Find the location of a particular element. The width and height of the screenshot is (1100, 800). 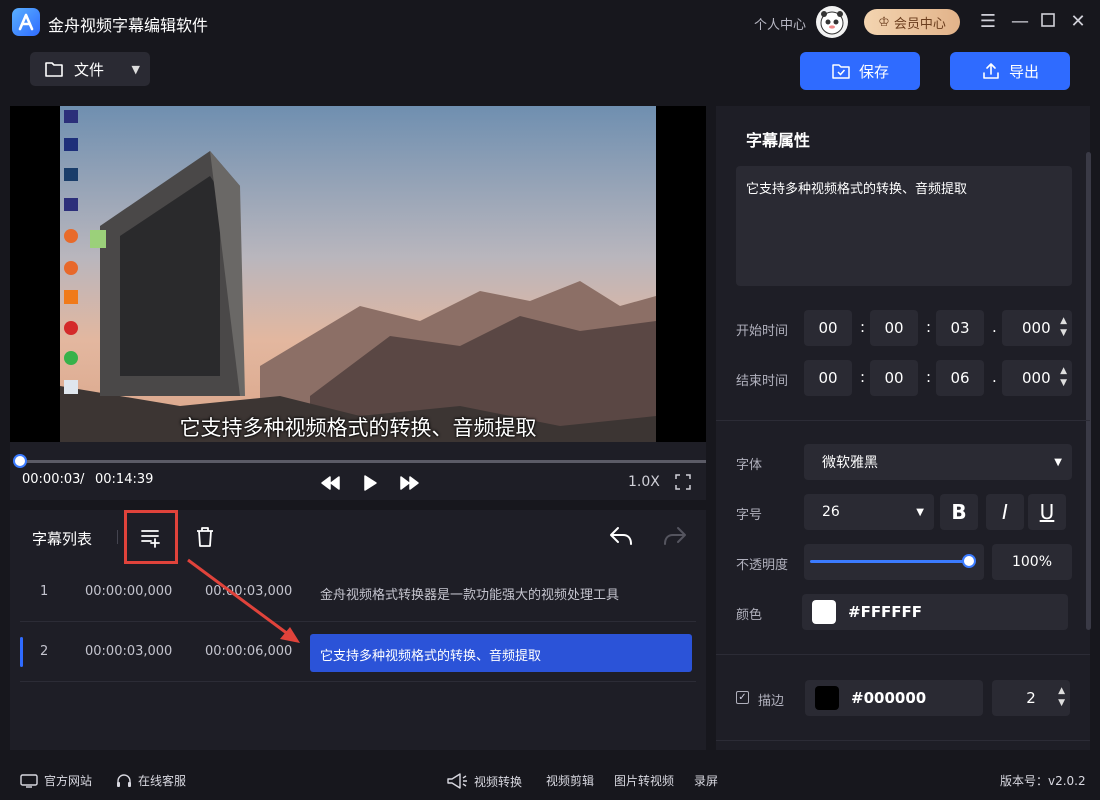

end-time-label: 结束时间 is located at coordinates (762, 381).